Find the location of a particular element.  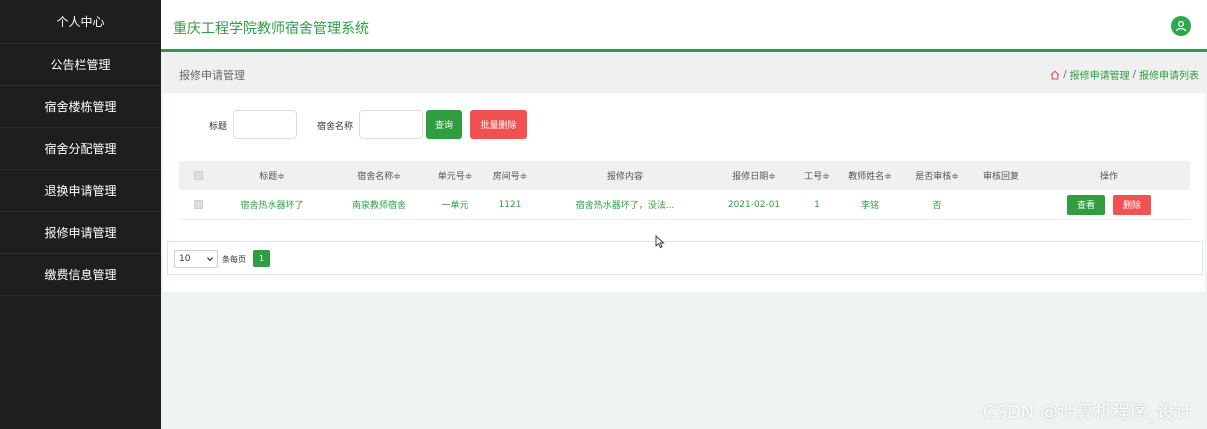

batch-delete-button: 批量删除 is located at coordinates (498, 124).